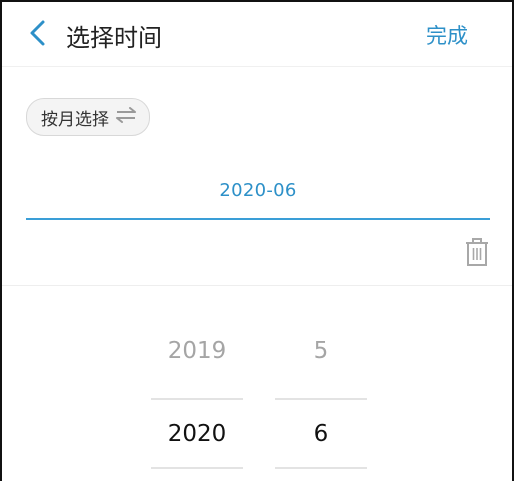  Describe the element at coordinates (447, 35) in the screenshot. I see `done-button: 完成` at that location.